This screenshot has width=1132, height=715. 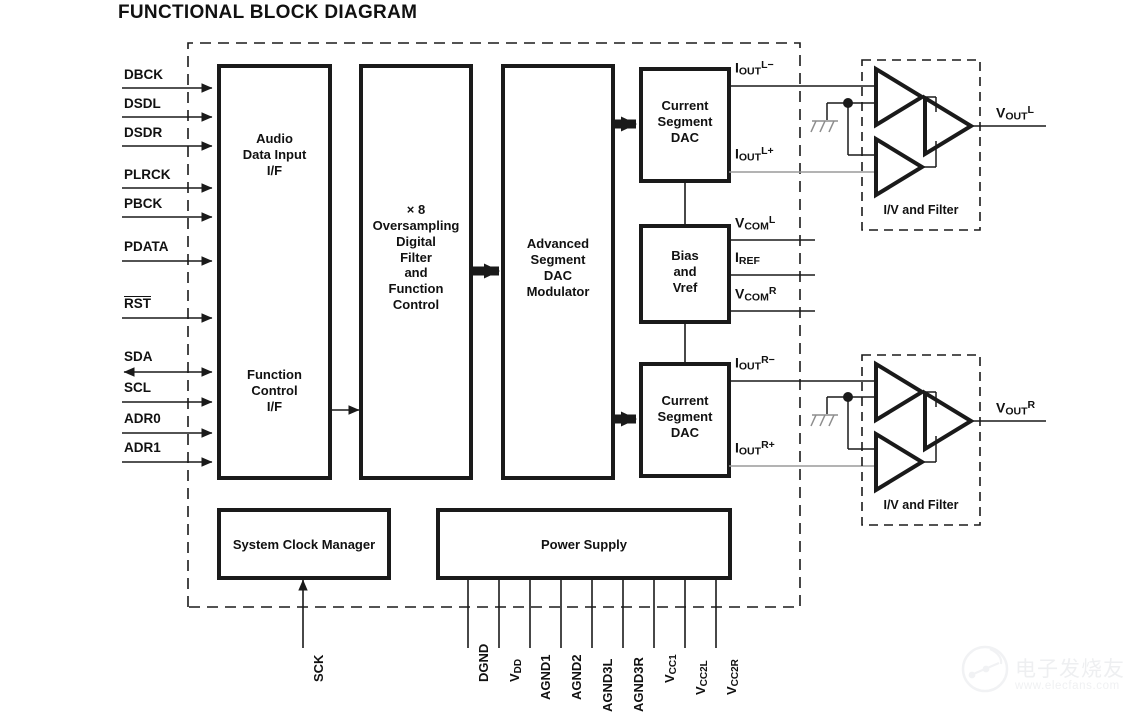 I want to click on pin-label-vcc2r: VCC2R, so click(x=732, y=677).